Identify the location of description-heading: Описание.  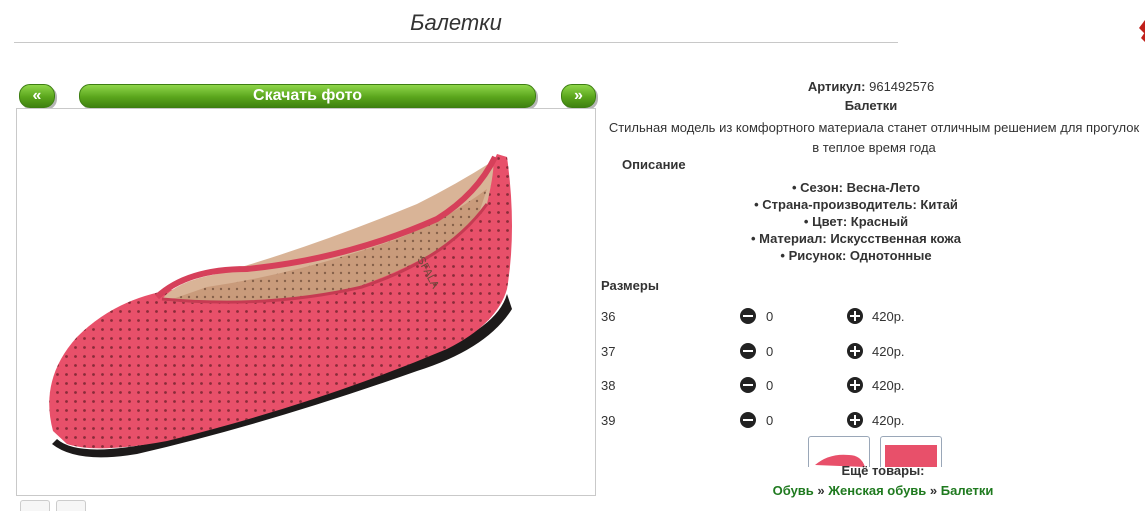
(654, 164).